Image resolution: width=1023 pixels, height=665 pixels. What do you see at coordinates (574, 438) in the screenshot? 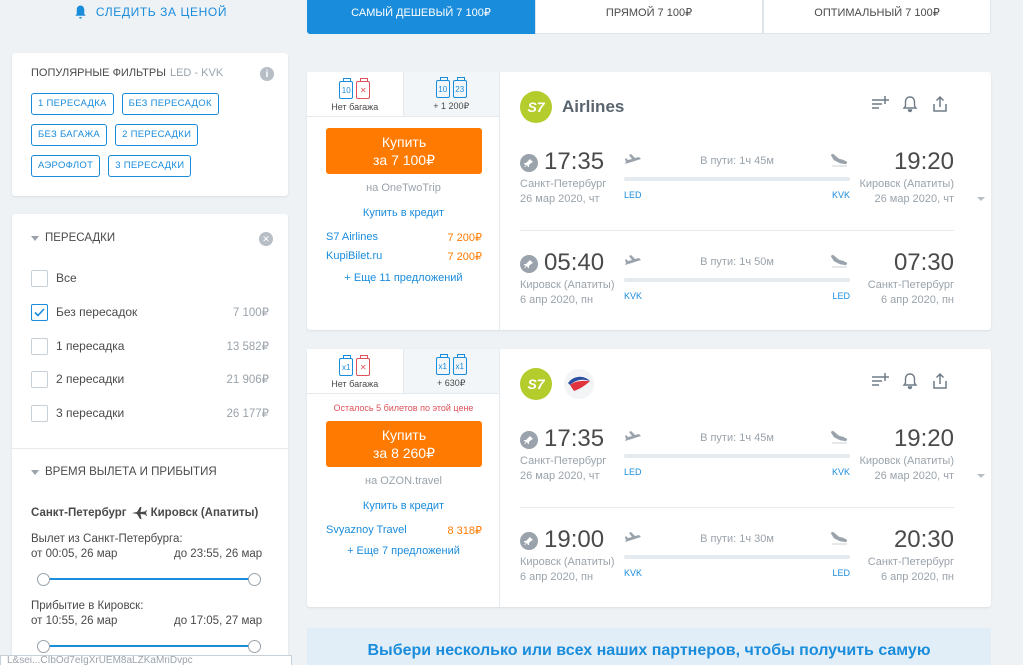
I see `departure-time: 17:35` at bounding box center [574, 438].